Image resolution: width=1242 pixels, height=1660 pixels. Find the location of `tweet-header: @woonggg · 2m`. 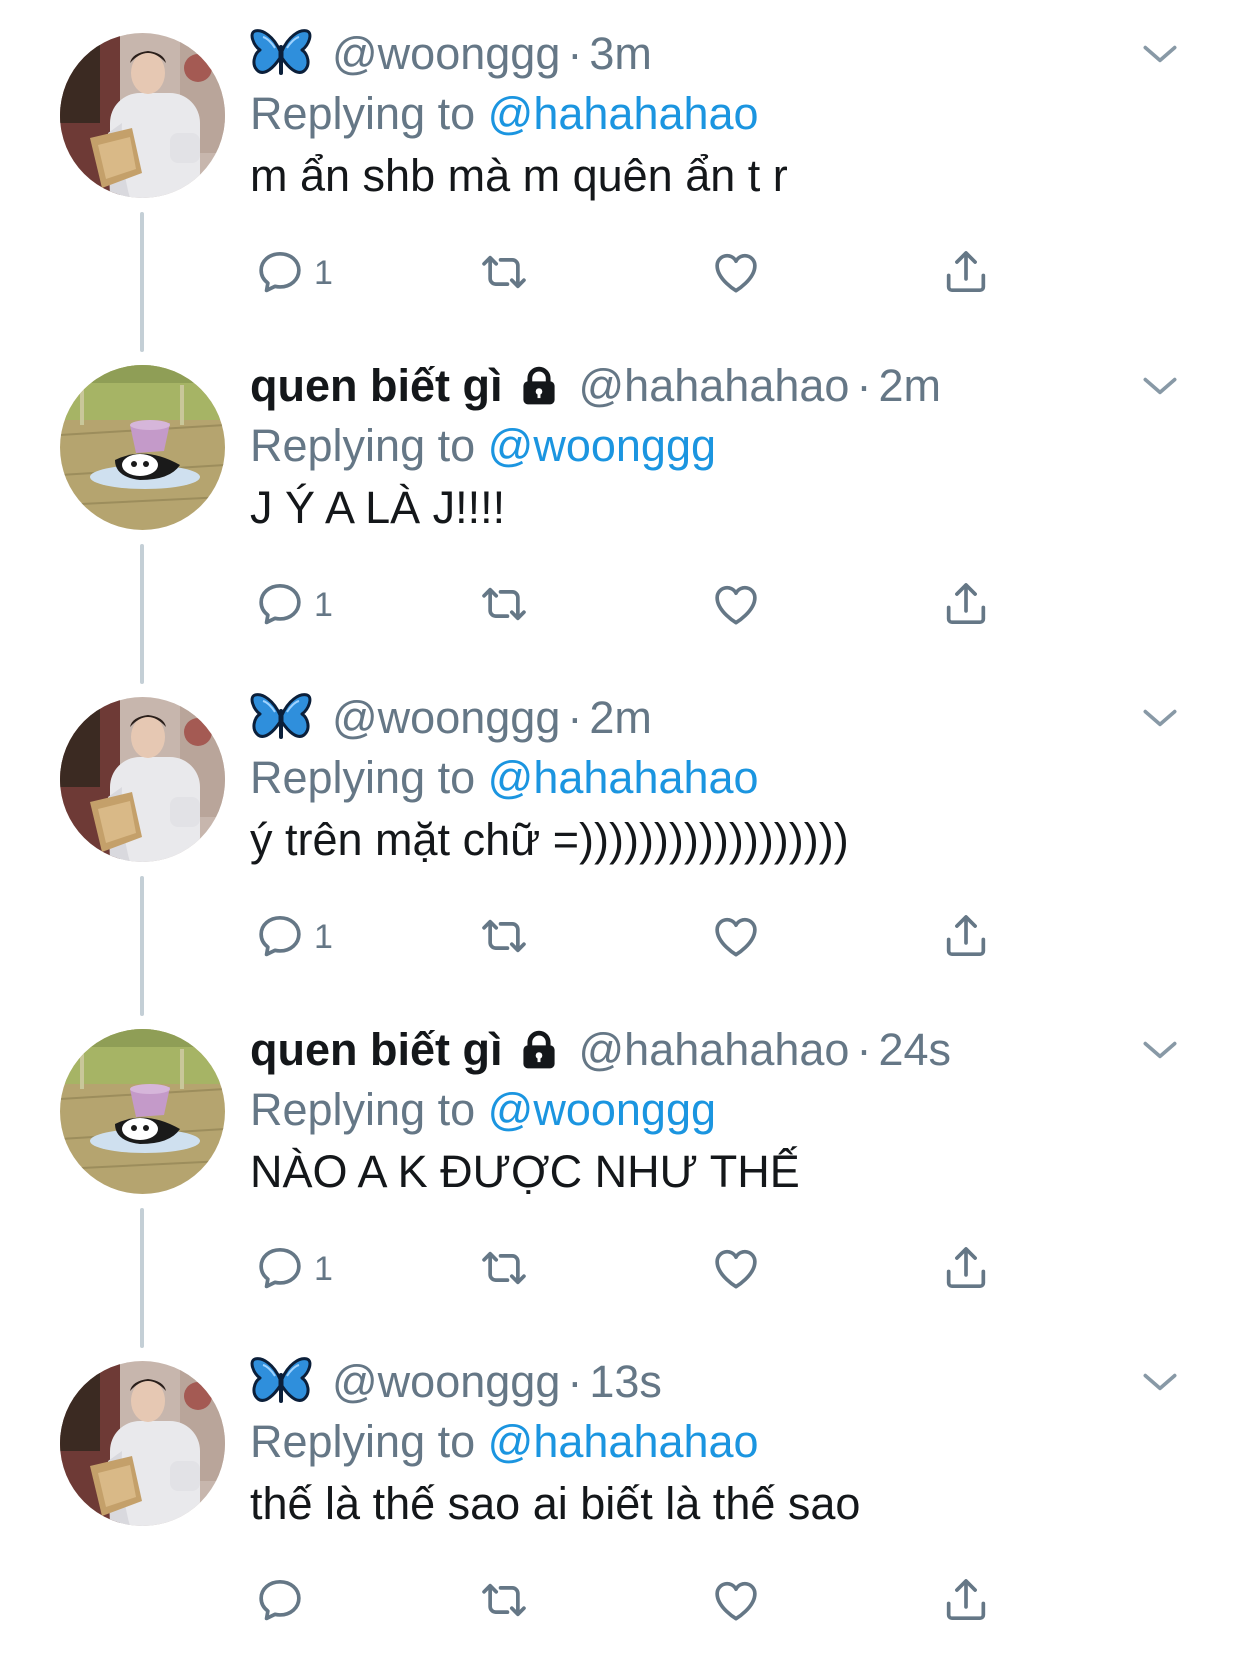

tweet-header: @woonggg · 2m is located at coordinates (451, 718).